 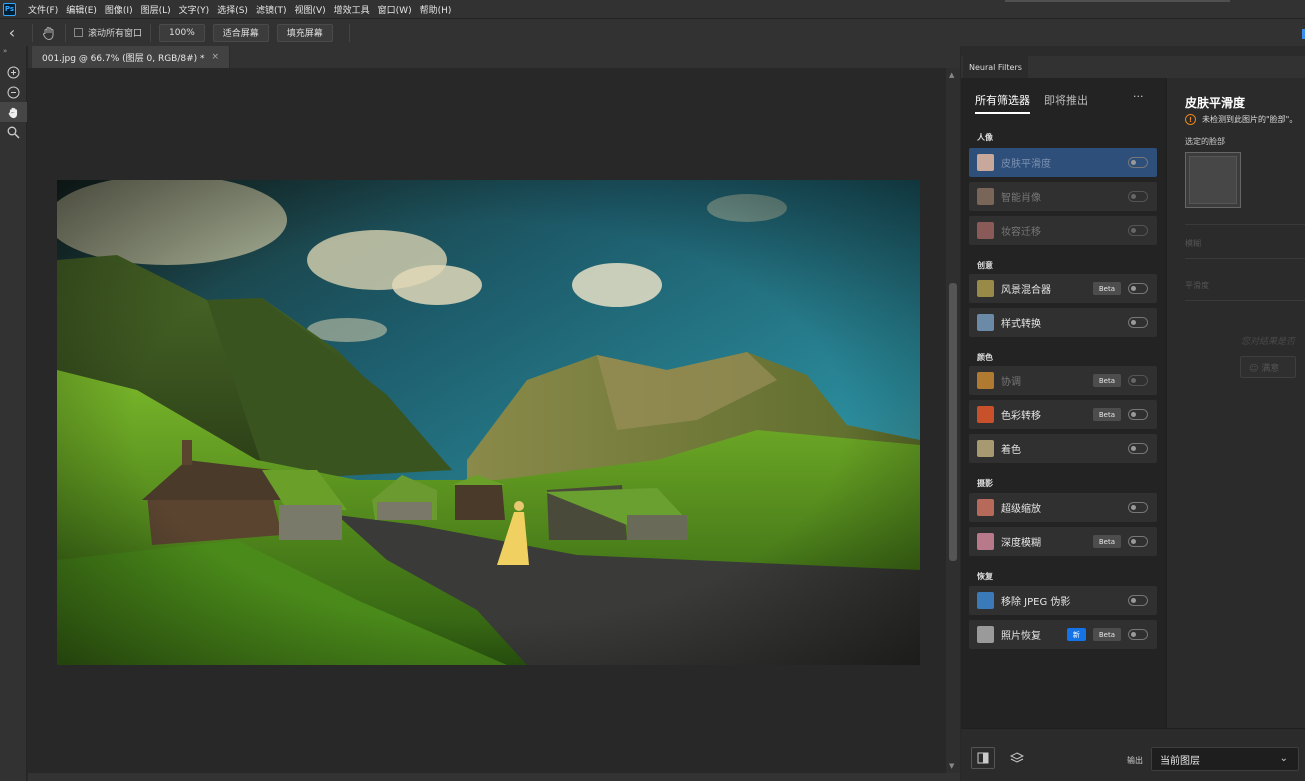 What do you see at coordinates (304, 32) in the screenshot?
I see `fill-screen-button: 填充屏幕` at bounding box center [304, 32].